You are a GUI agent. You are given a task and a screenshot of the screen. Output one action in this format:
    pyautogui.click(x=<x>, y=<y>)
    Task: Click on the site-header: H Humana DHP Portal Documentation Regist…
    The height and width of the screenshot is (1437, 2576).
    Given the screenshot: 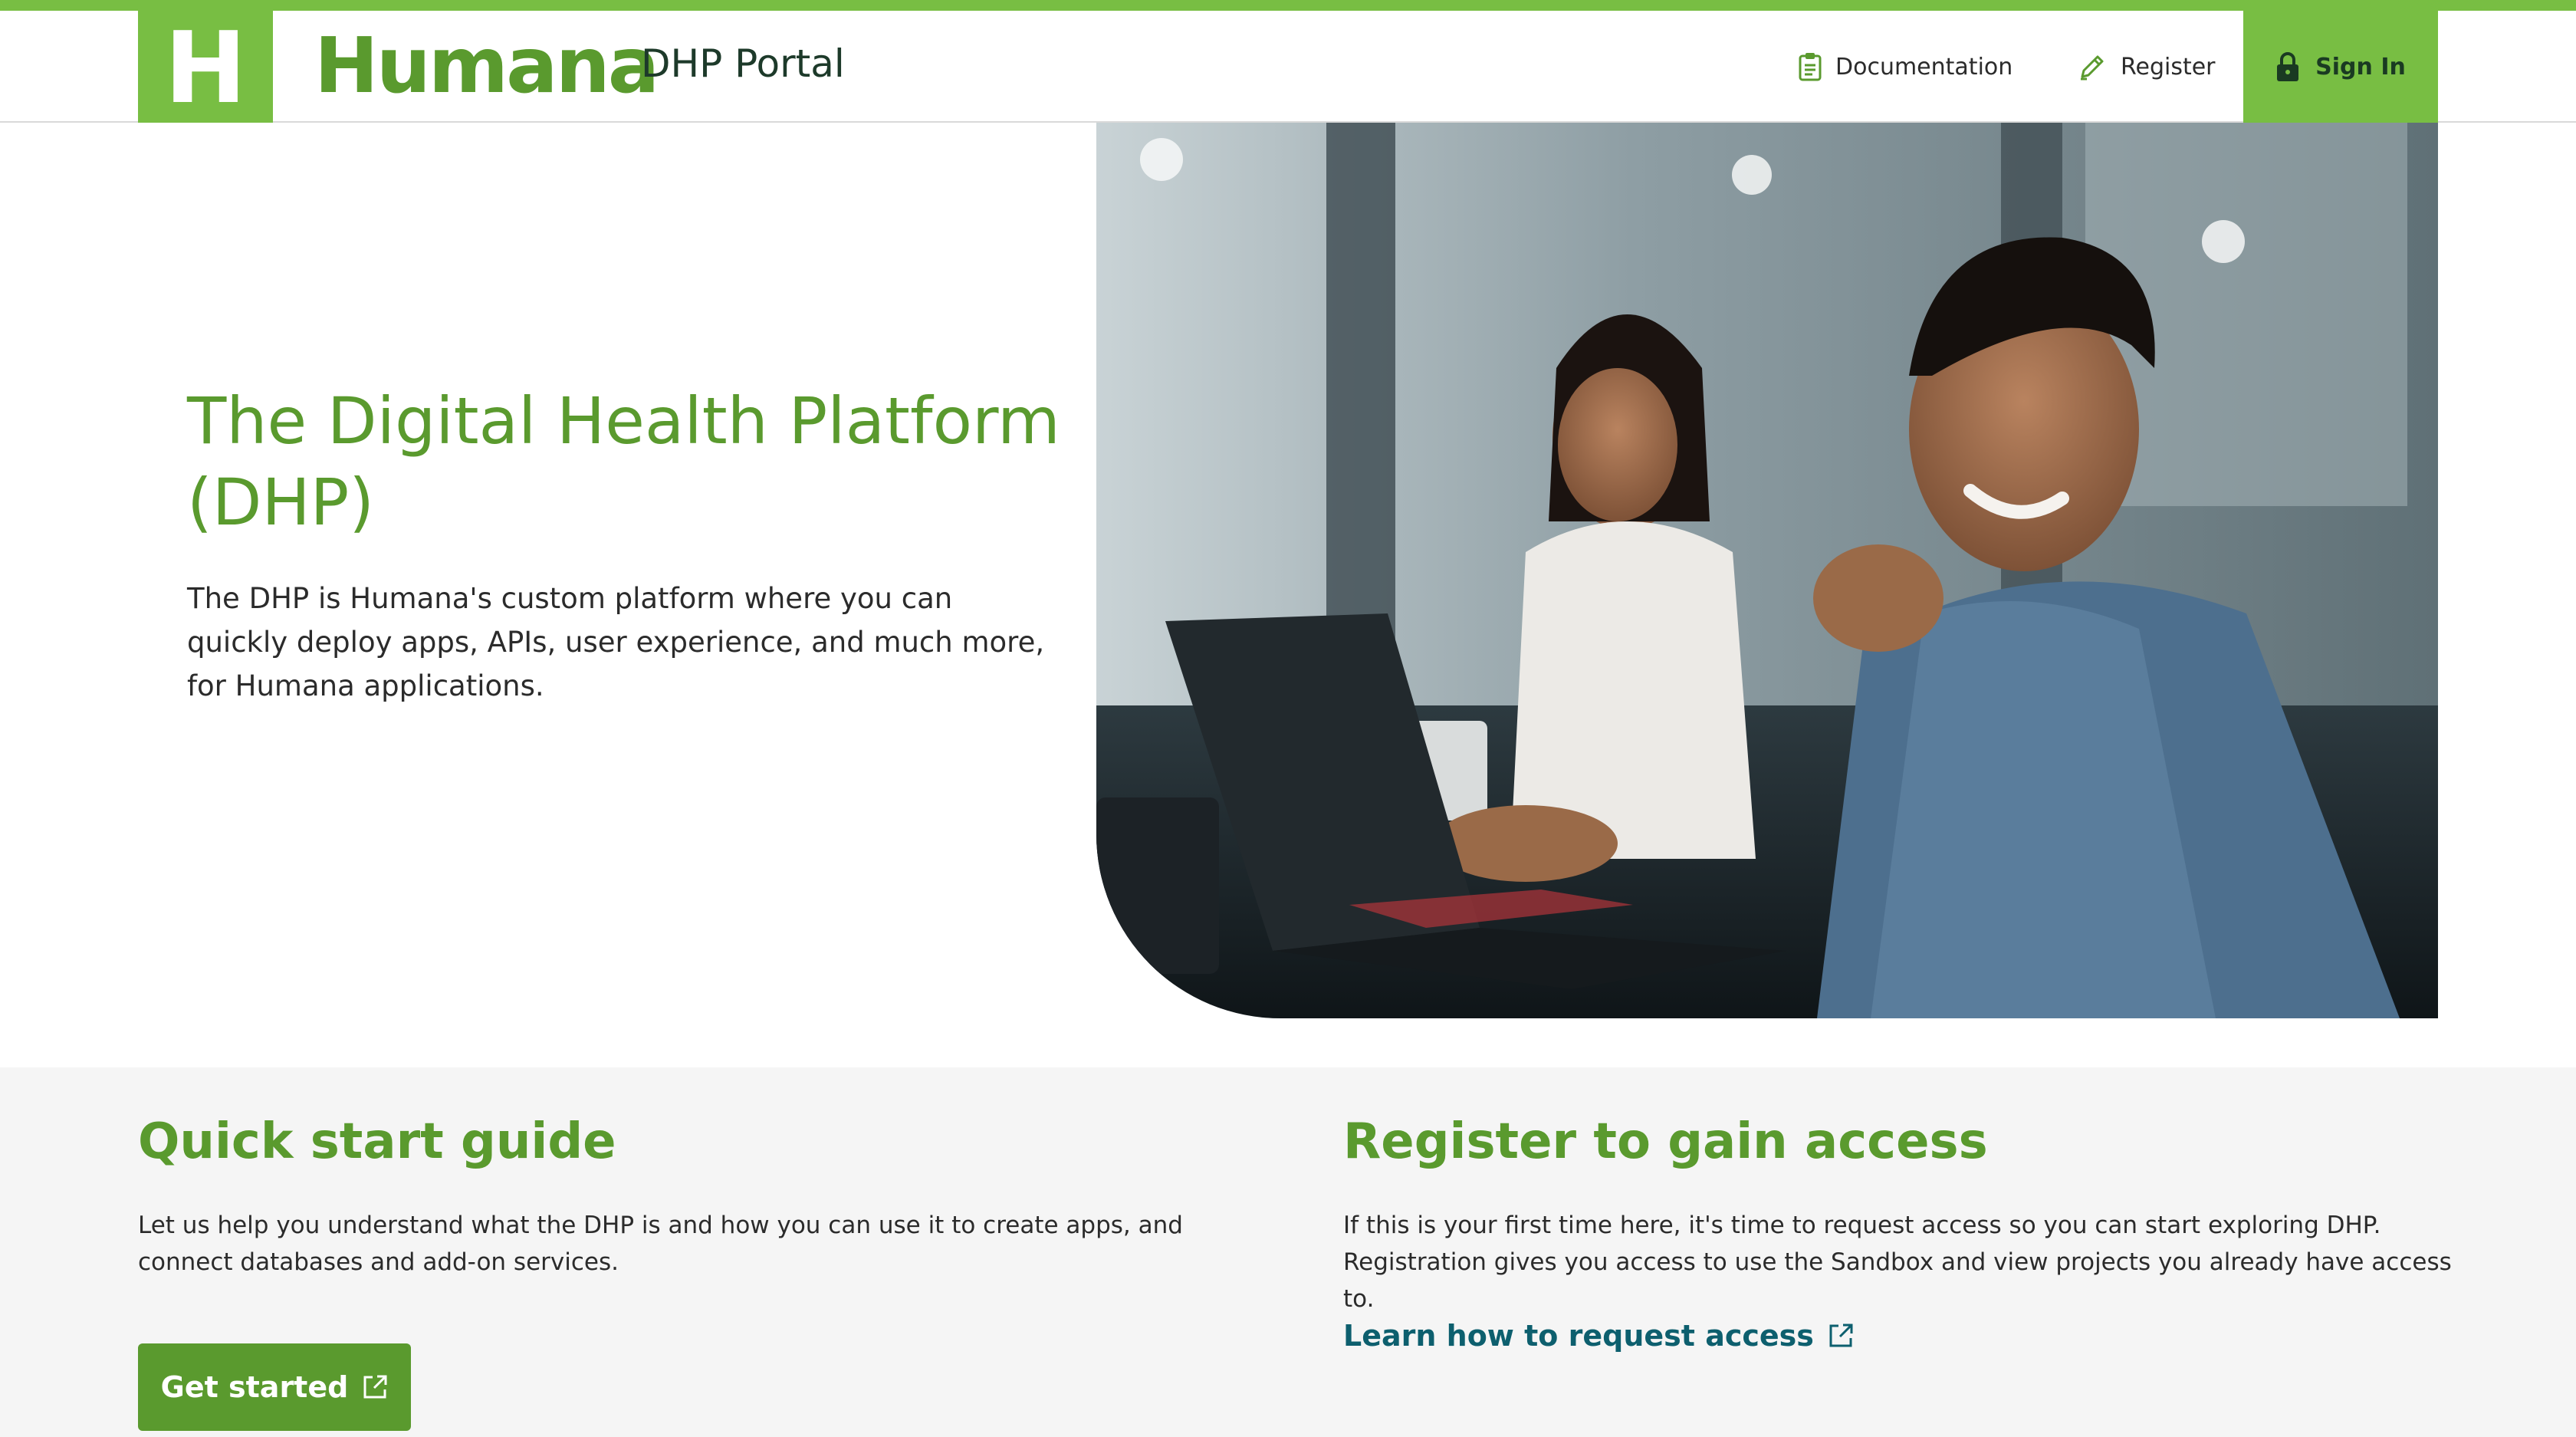 What is the action you would take?
    pyautogui.click(x=1288, y=67)
    